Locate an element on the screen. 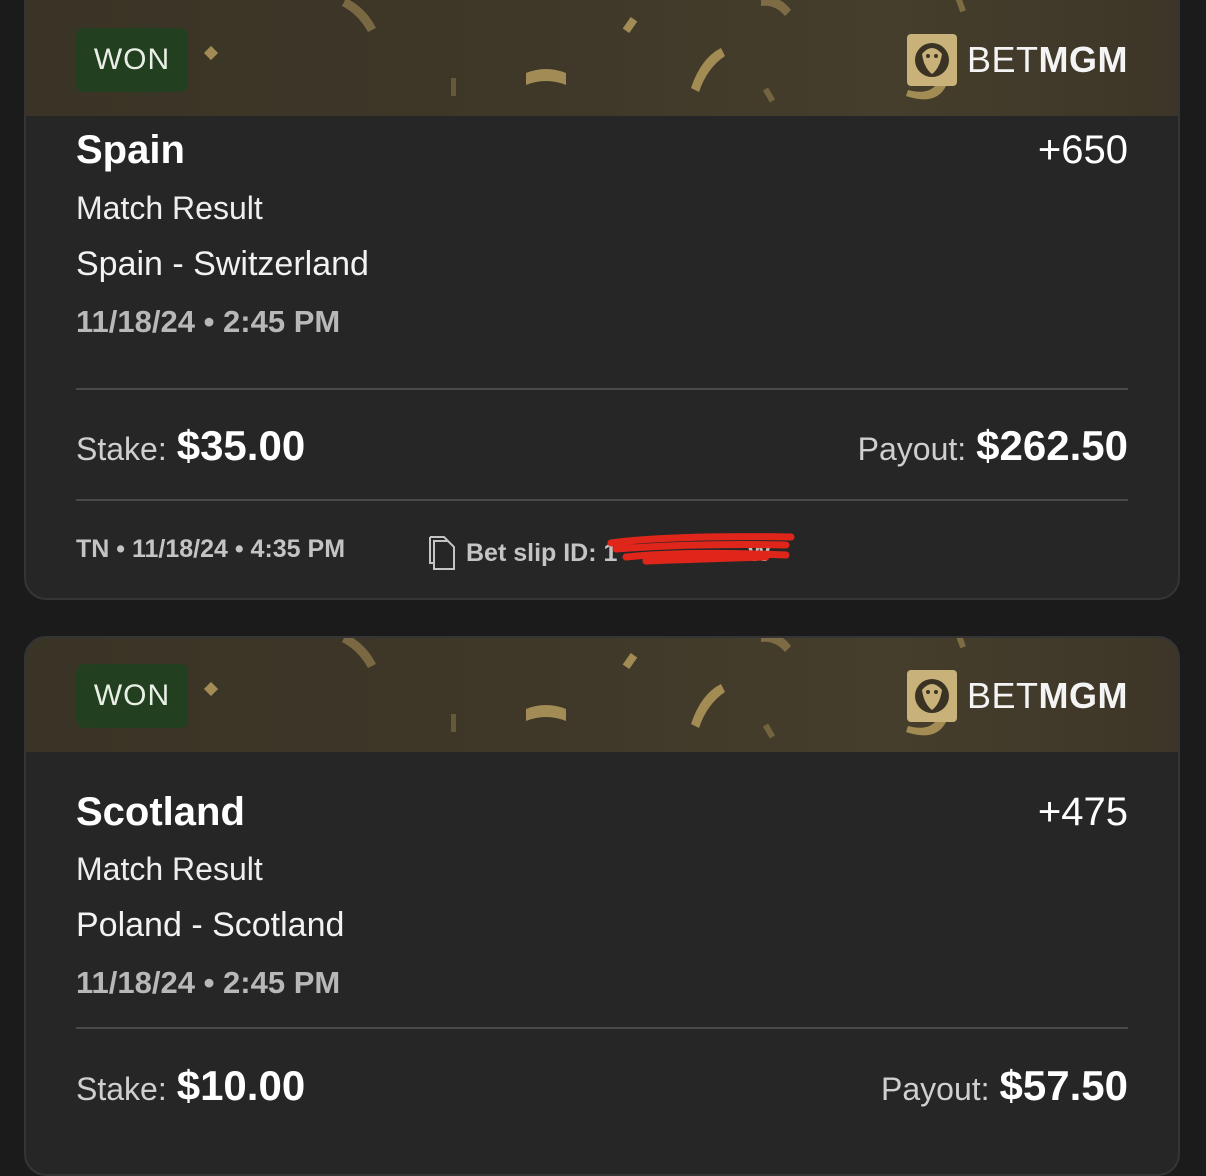 This screenshot has width=1206, height=1176. selection-row: Spain +650 is located at coordinates (602, 150).